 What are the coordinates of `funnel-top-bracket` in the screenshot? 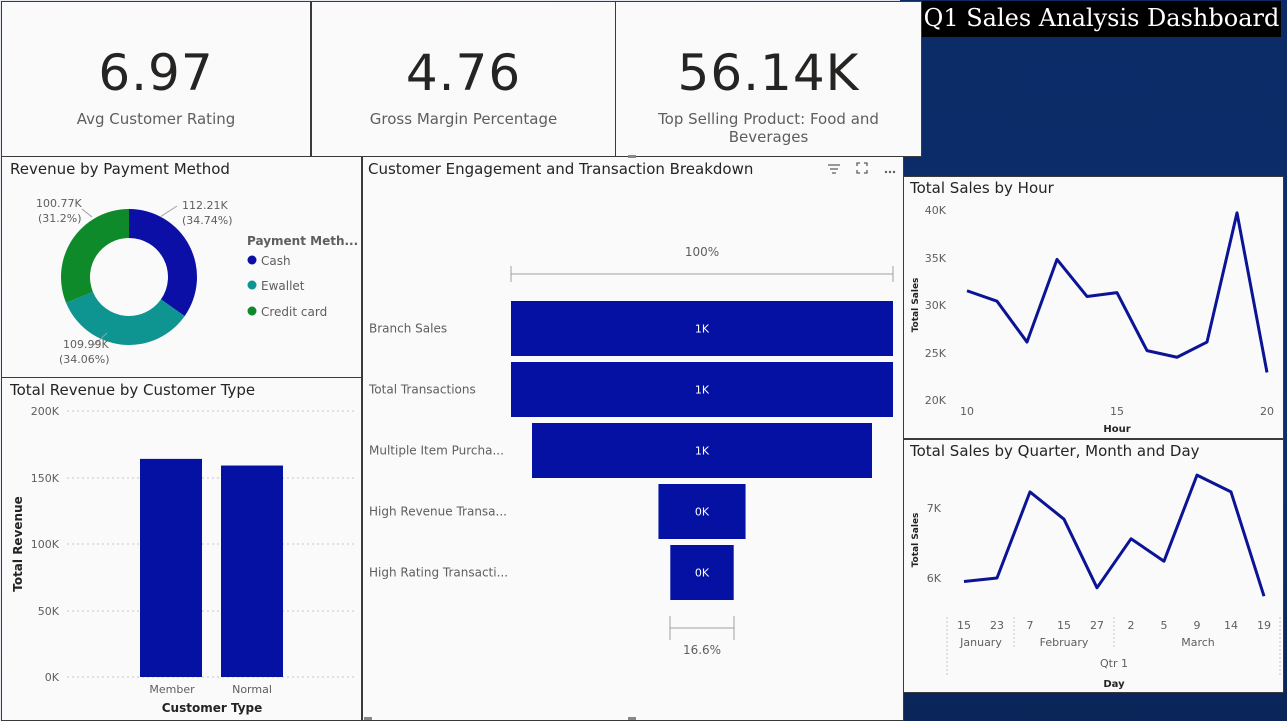 It's located at (702, 274).